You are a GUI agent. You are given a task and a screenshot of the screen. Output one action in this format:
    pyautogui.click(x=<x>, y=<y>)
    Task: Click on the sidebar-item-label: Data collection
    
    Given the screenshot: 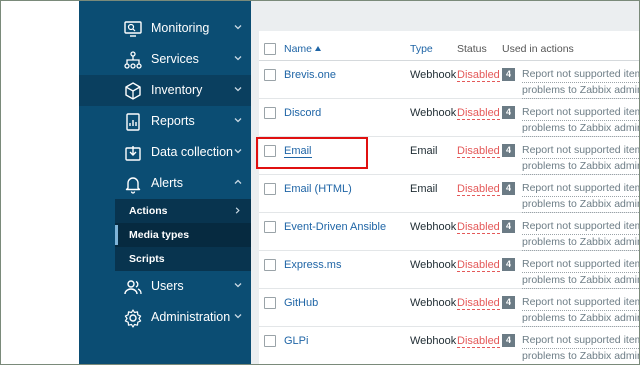 What is the action you would take?
    pyautogui.click(x=192, y=152)
    